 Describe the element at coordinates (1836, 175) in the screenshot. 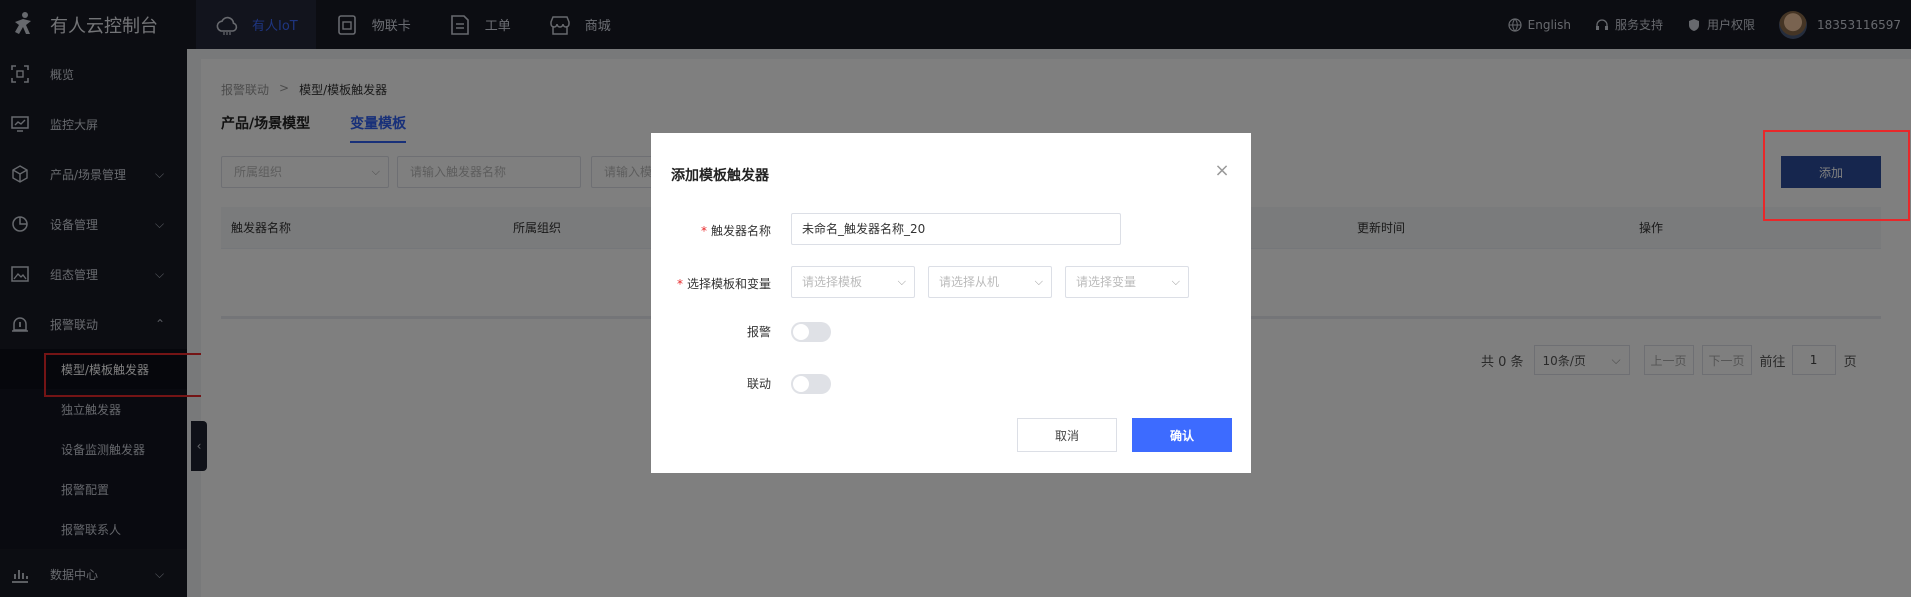

I see `highlight-box-add` at that location.